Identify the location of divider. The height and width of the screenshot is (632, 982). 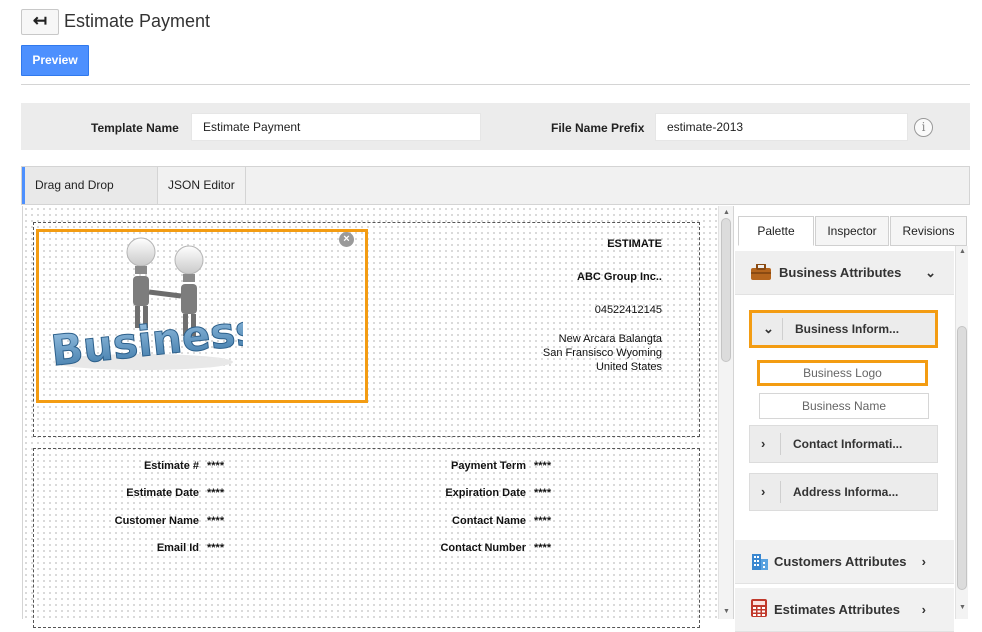
(495, 84).